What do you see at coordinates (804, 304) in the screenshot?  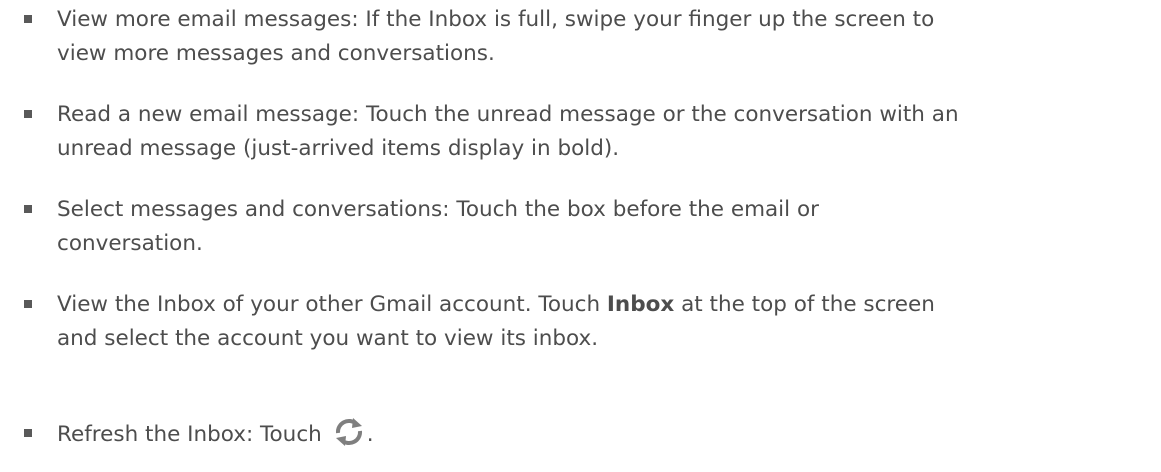 I see `text-segment: at the top of the screen` at bounding box center [804, 304].